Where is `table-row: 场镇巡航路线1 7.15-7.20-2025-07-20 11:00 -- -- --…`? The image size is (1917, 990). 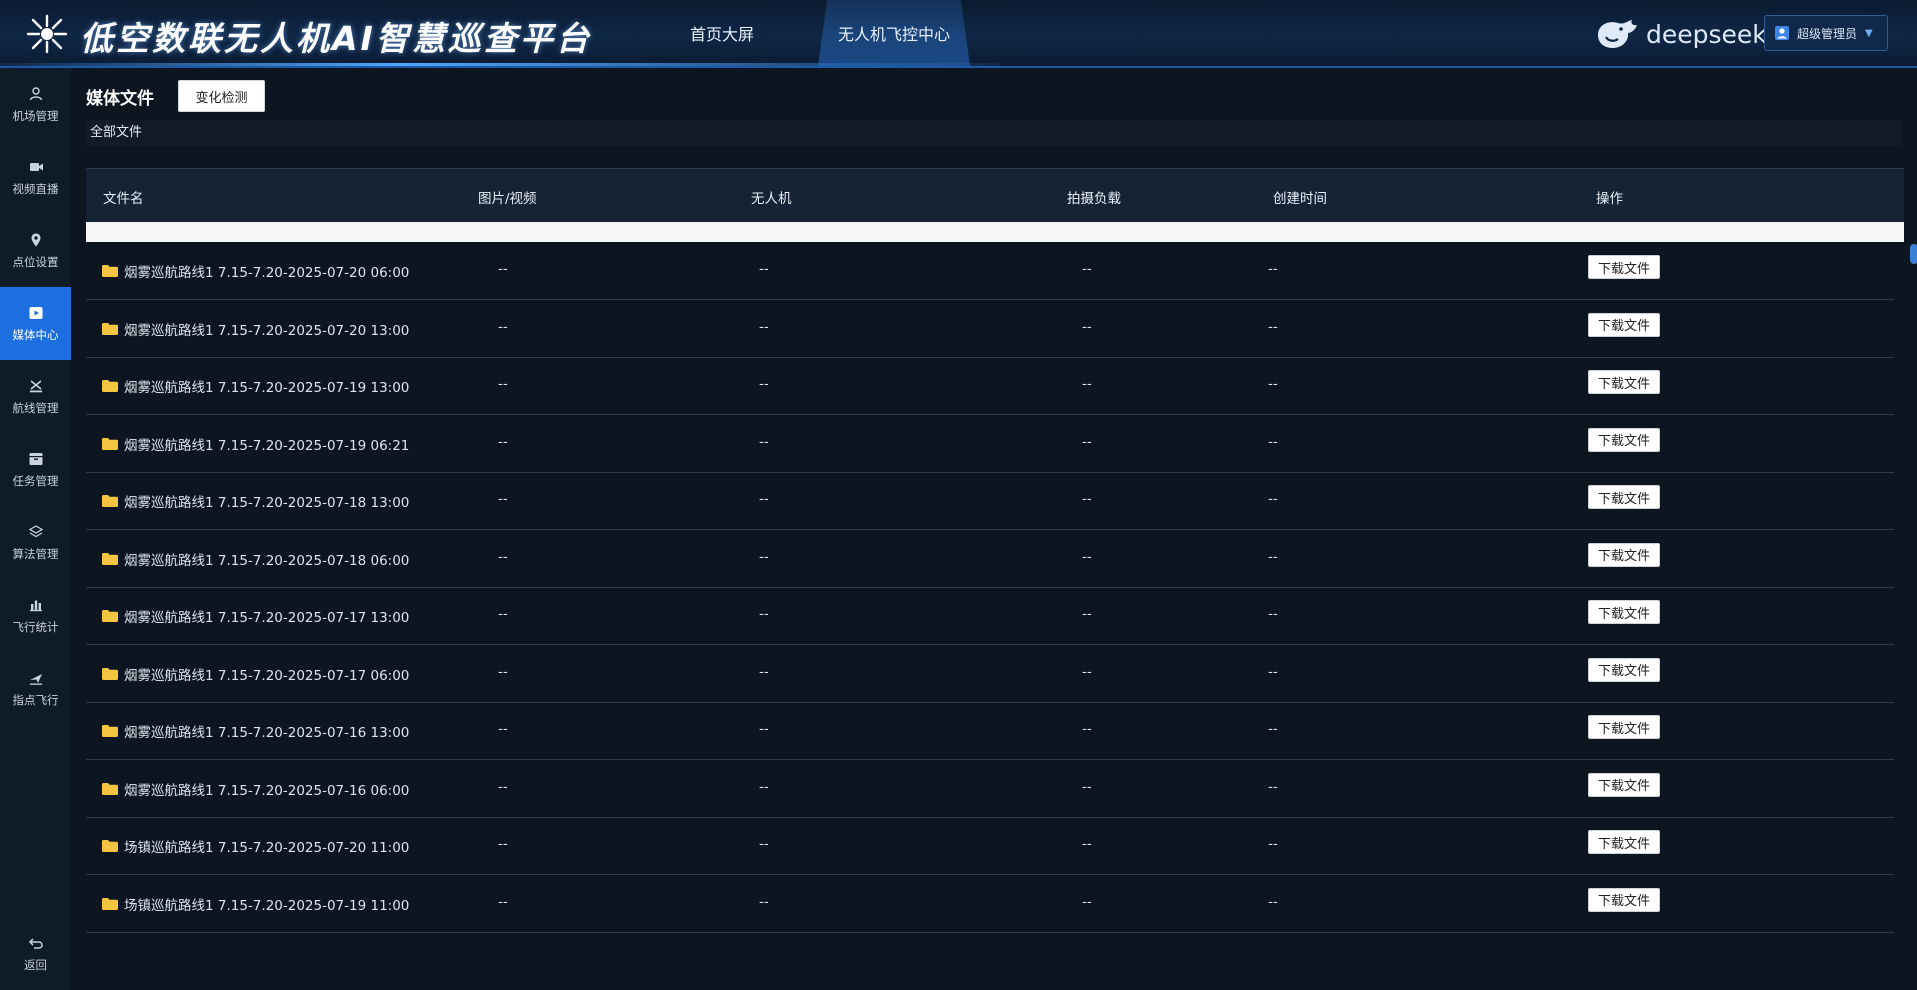
table-row: 场镇巡航路线1 7.15-7.20-2025-07-20 11:00 -- -- --… is located at coordinates (990, 846).